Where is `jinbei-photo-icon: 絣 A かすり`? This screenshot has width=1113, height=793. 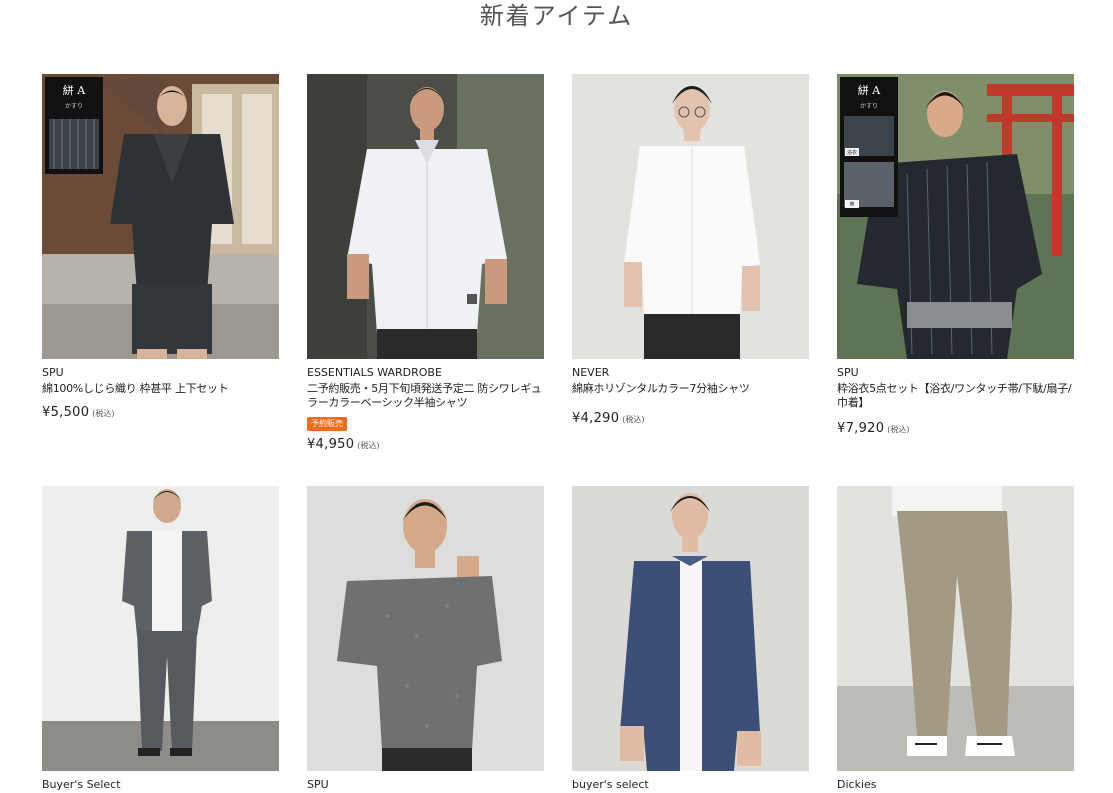
jinbei-photo-icon: 絣 A かすり is located at coordinates (160, 216).